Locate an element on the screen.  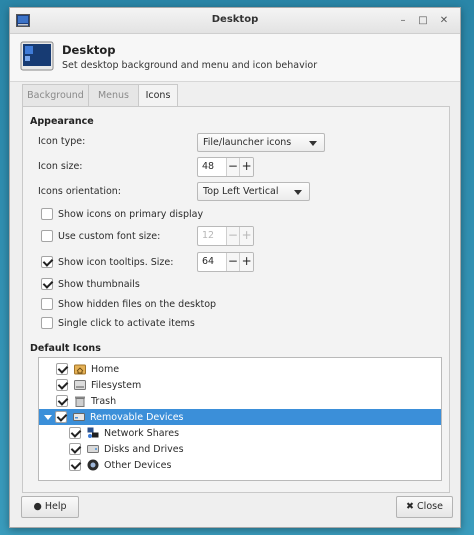
single-click-label: Single click to activate items is located at coordinates (126, 323).